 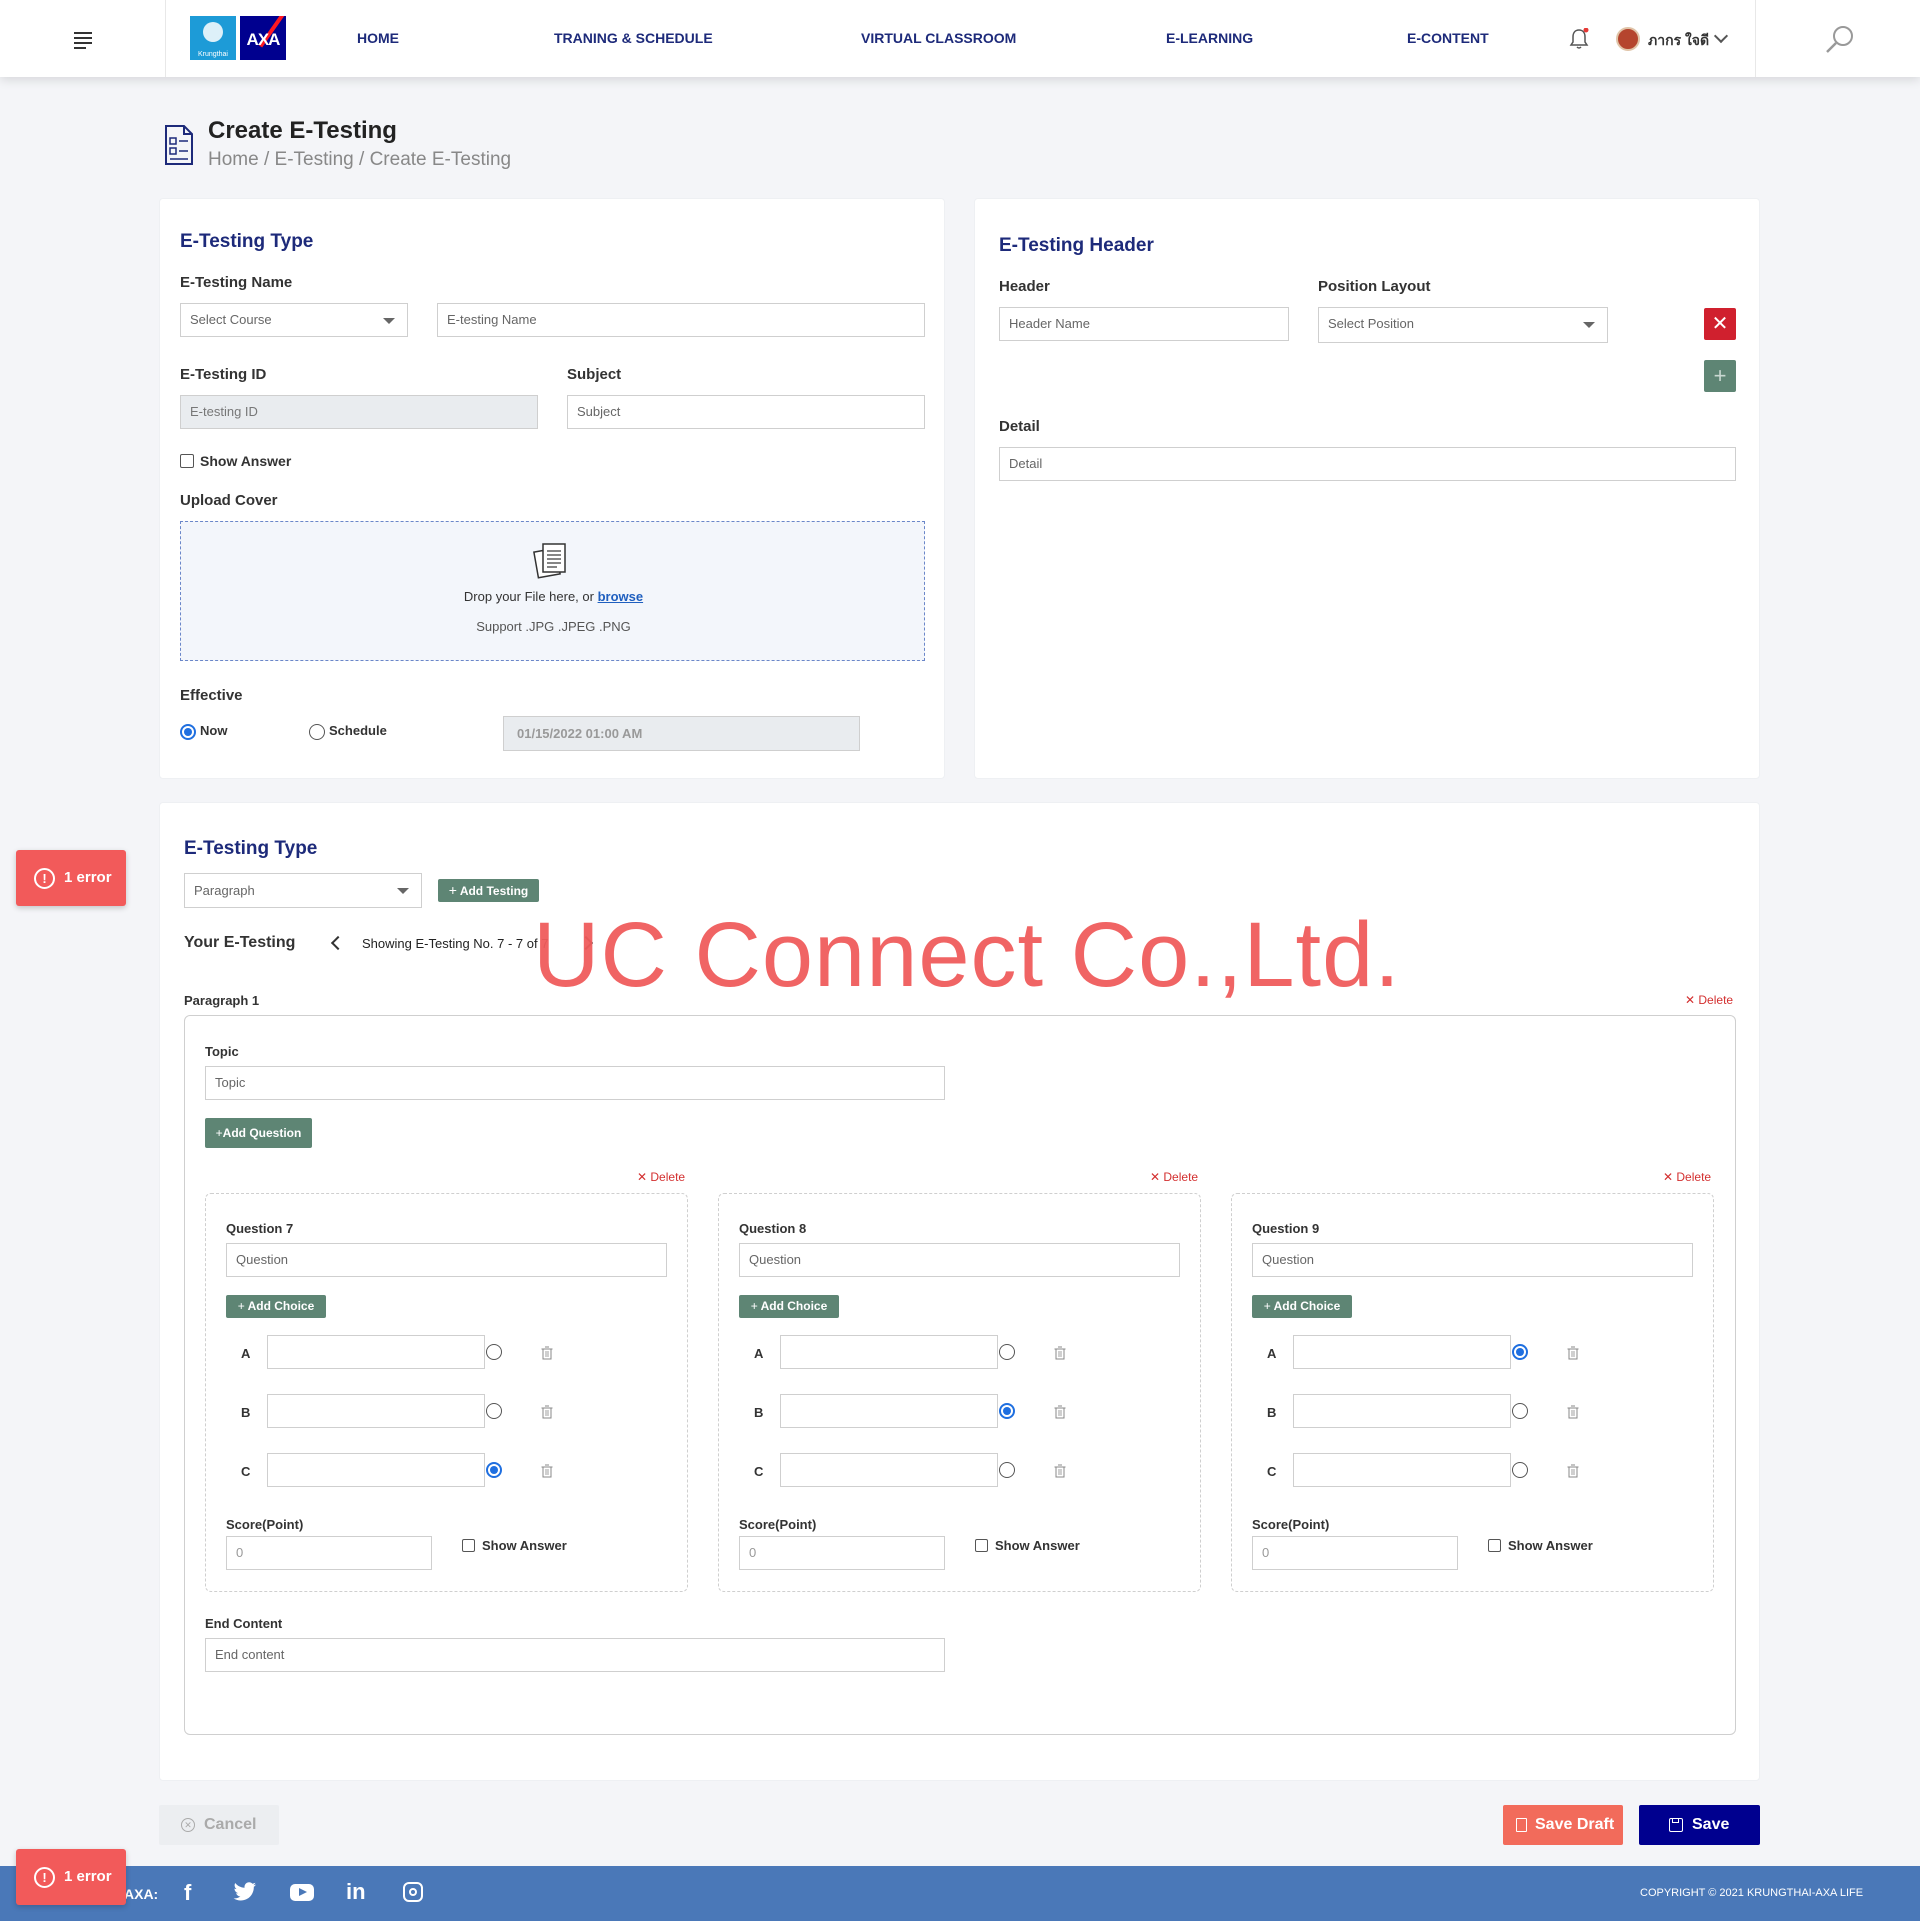 I want to click on detail-input: Detail, so click(x=1367, y=464).